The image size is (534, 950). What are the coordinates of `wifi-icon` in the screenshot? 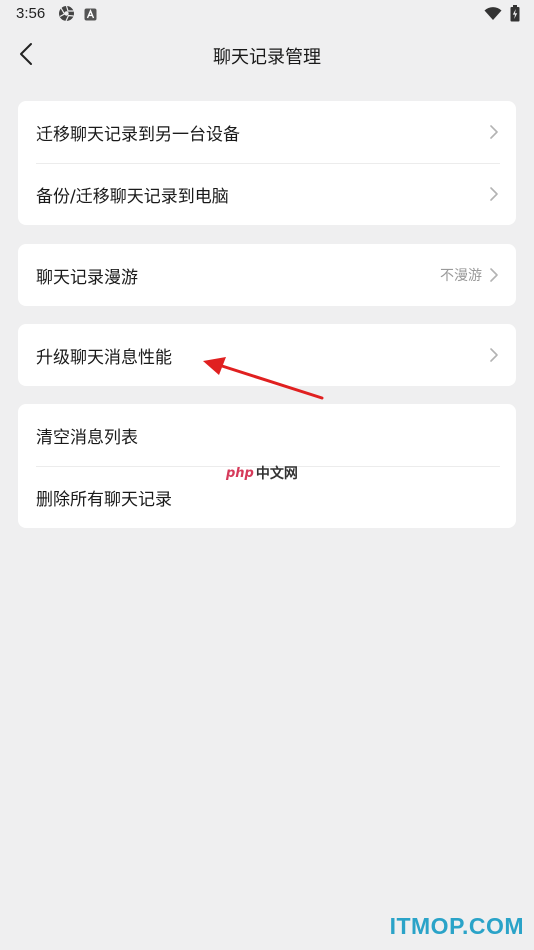 It's located at (493, 15).